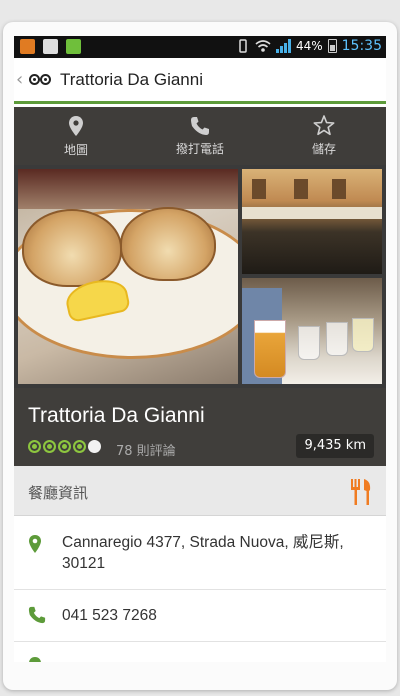 Image resolution: width=400 pixels, height=696 pixels. I want to click on image-notification-icon, so click(50, 46).